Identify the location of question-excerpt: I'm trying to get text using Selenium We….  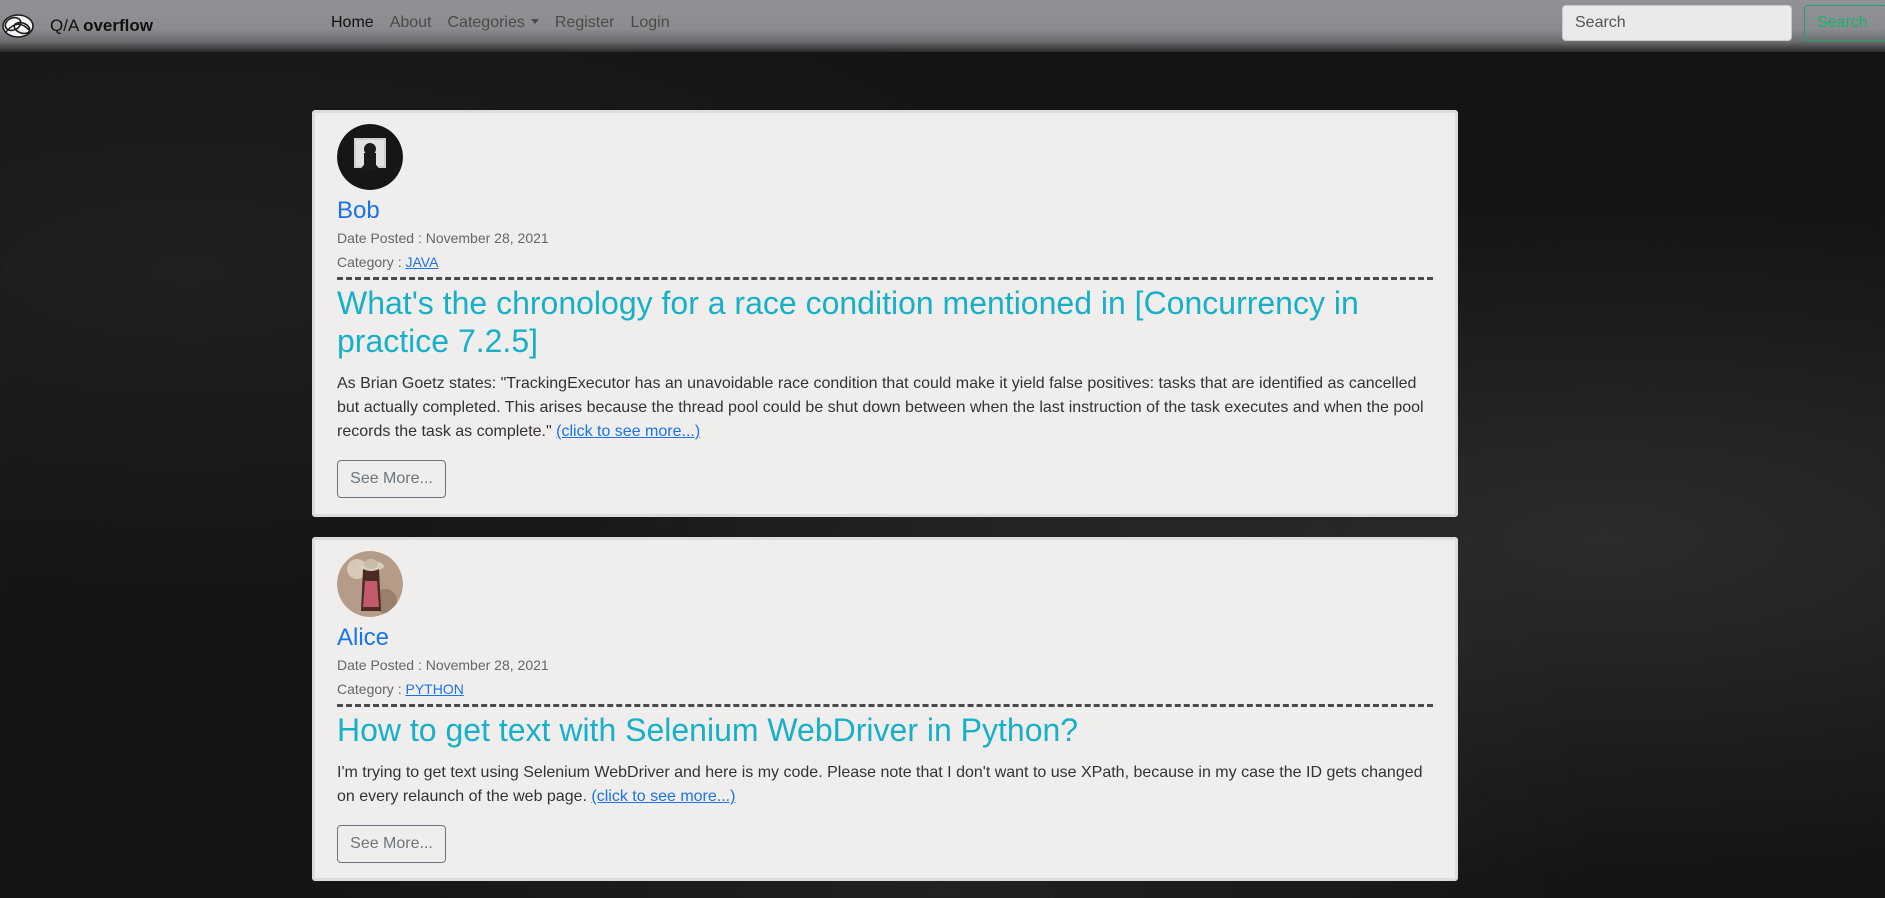
(885, 785).